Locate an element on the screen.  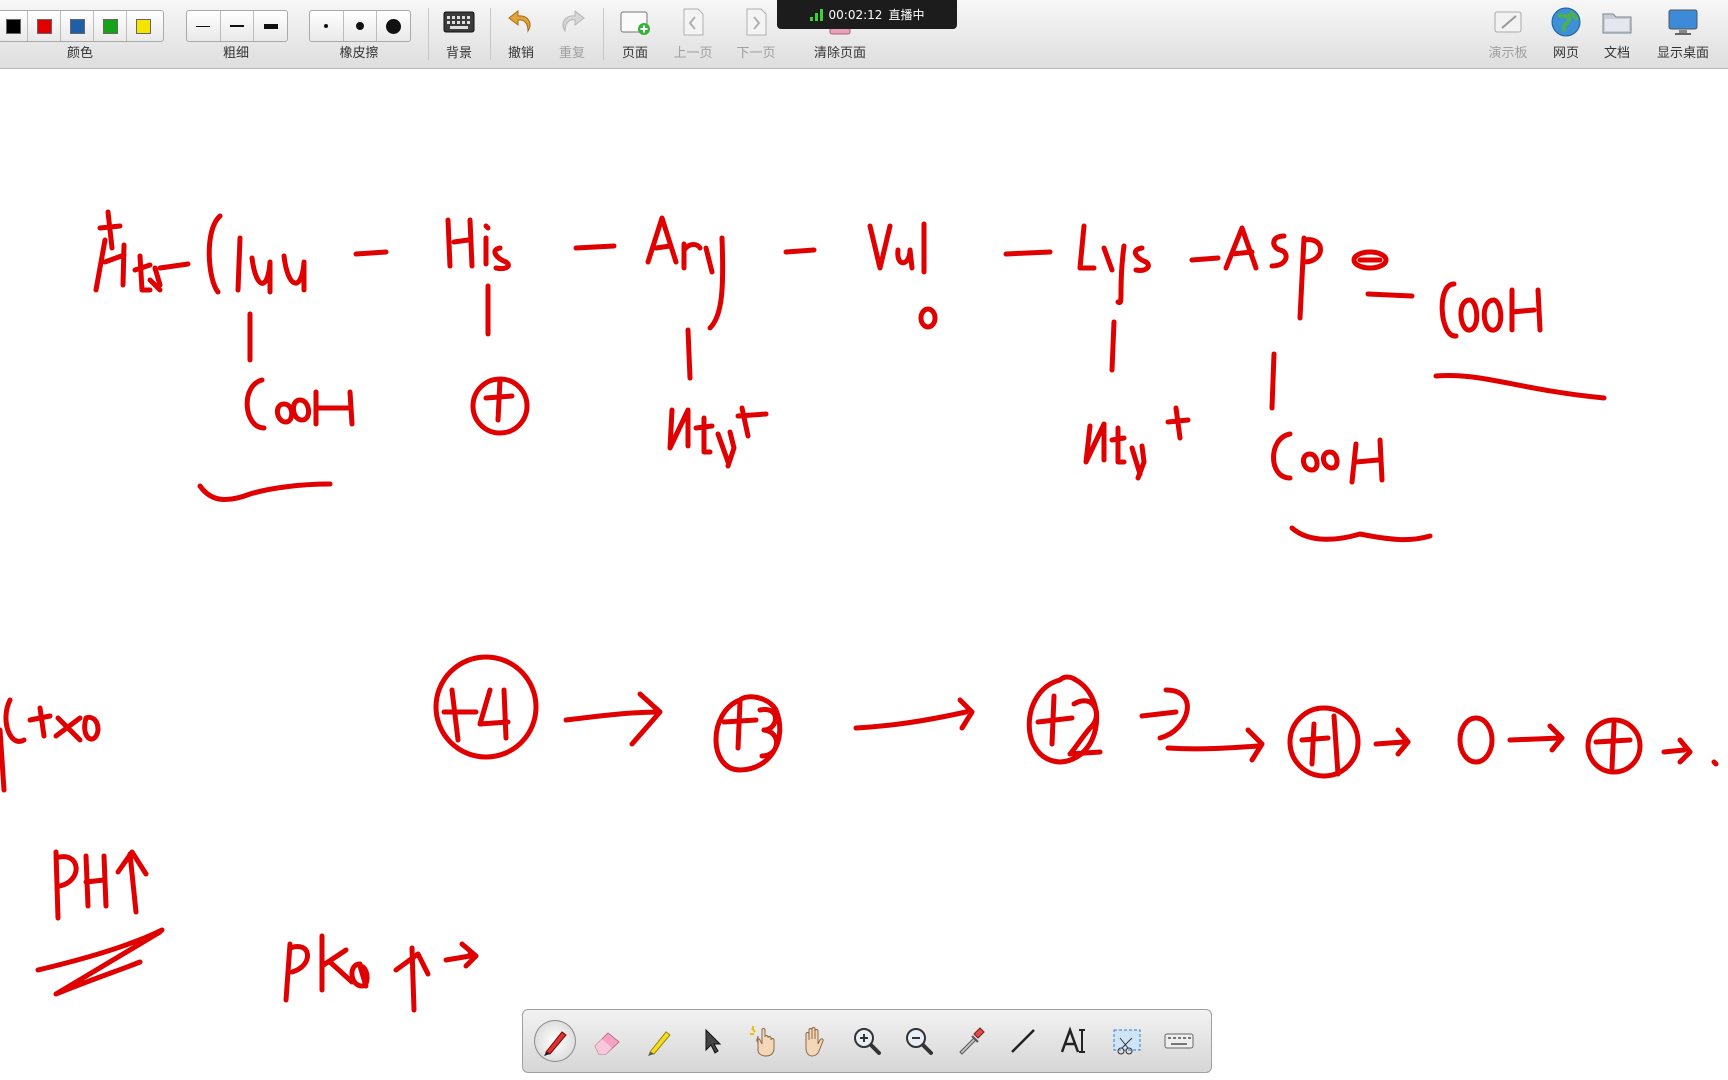
undo-button: 撤销 is located at coordinates (521, 34).